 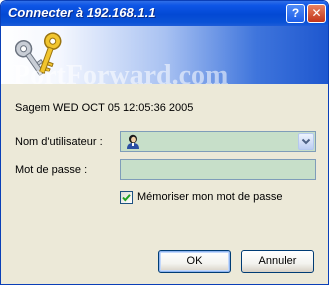 I want to click on cancel-button: Annuler, so click(x=277, y=261).